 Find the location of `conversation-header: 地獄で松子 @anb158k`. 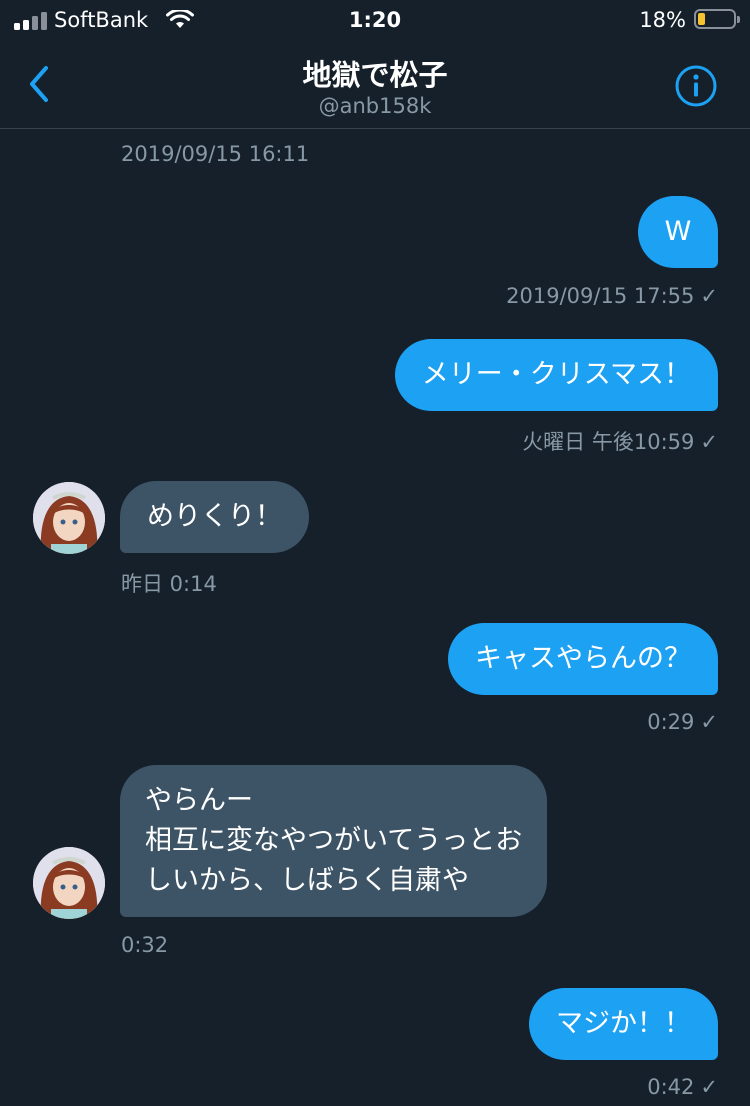

conversation-header: 地獄で松子 @anb158k is located at coordinates (375, 85).